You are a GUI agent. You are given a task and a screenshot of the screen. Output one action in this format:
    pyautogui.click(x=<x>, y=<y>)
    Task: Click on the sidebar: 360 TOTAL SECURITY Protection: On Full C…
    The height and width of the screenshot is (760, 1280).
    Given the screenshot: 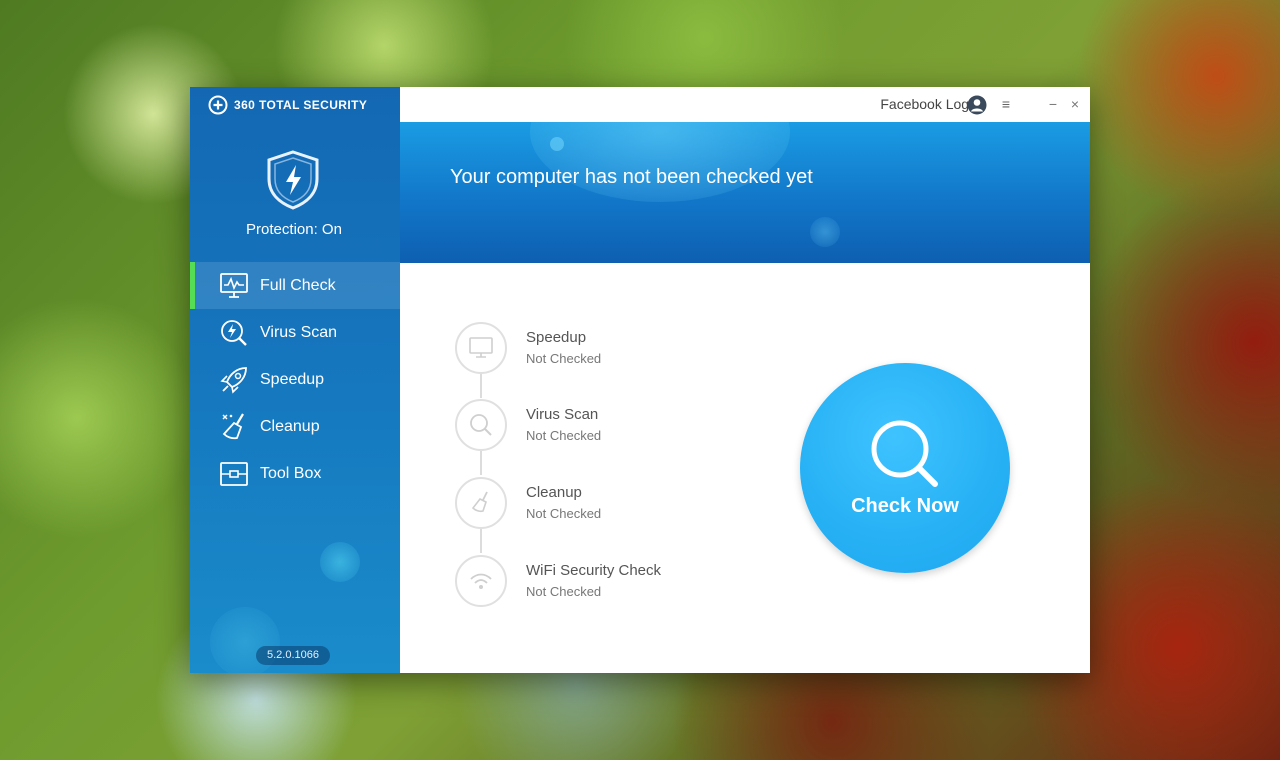 What is the action you would take?
    pyautogui.click(x=295, y=380)
    